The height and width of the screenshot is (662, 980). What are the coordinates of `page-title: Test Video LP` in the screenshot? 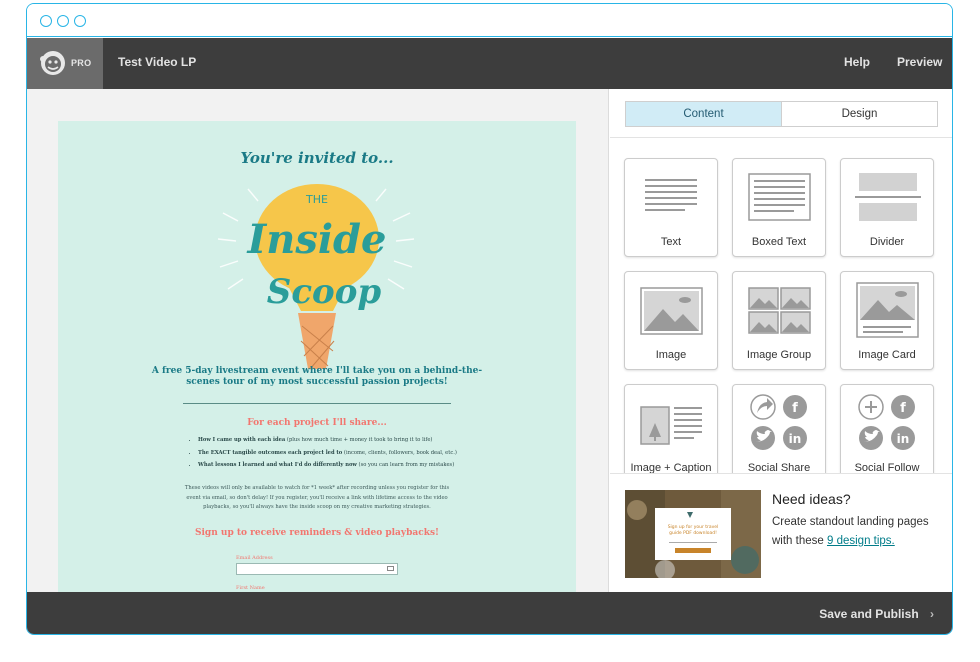 It's located at (157, 62).